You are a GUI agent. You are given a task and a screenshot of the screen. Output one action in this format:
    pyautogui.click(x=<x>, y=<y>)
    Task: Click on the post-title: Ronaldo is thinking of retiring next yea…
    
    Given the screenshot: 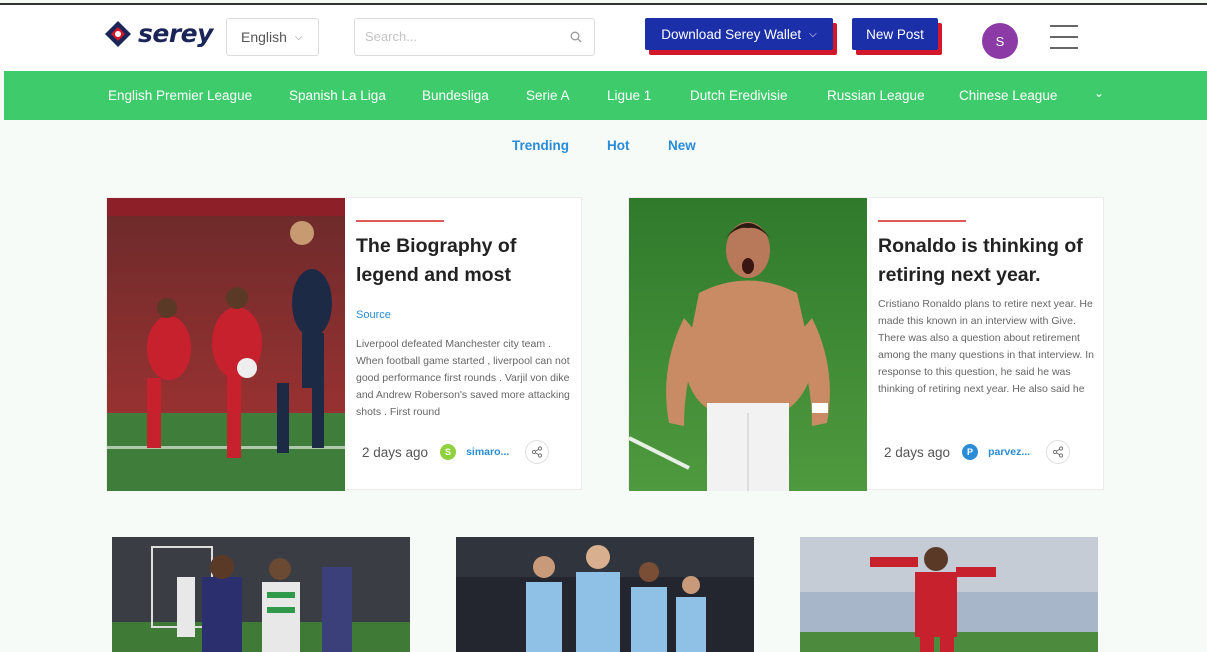 What is the action you would take?
    pyautogui.click(x=987, y=261)
    